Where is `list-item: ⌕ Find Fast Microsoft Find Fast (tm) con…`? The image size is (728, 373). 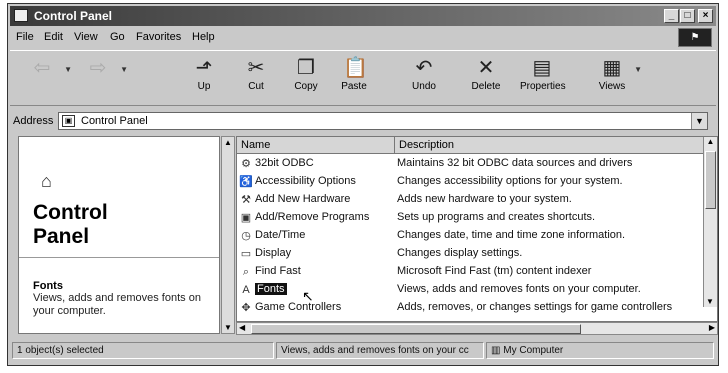
list-item: ⌕ Find Fast Microsoft Find Fast (tm) con… is located at coordinates (470, 272).